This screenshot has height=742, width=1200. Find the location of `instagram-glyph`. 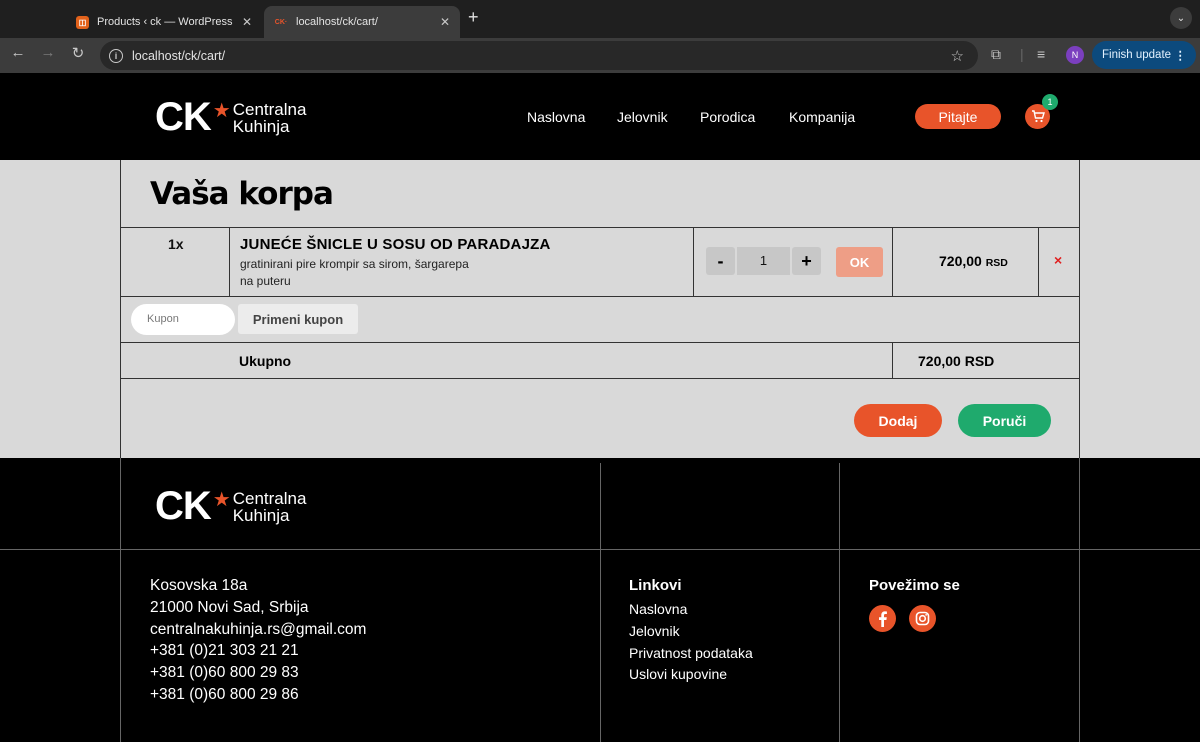

instagram-glyph is located at coordinates (922, 618).